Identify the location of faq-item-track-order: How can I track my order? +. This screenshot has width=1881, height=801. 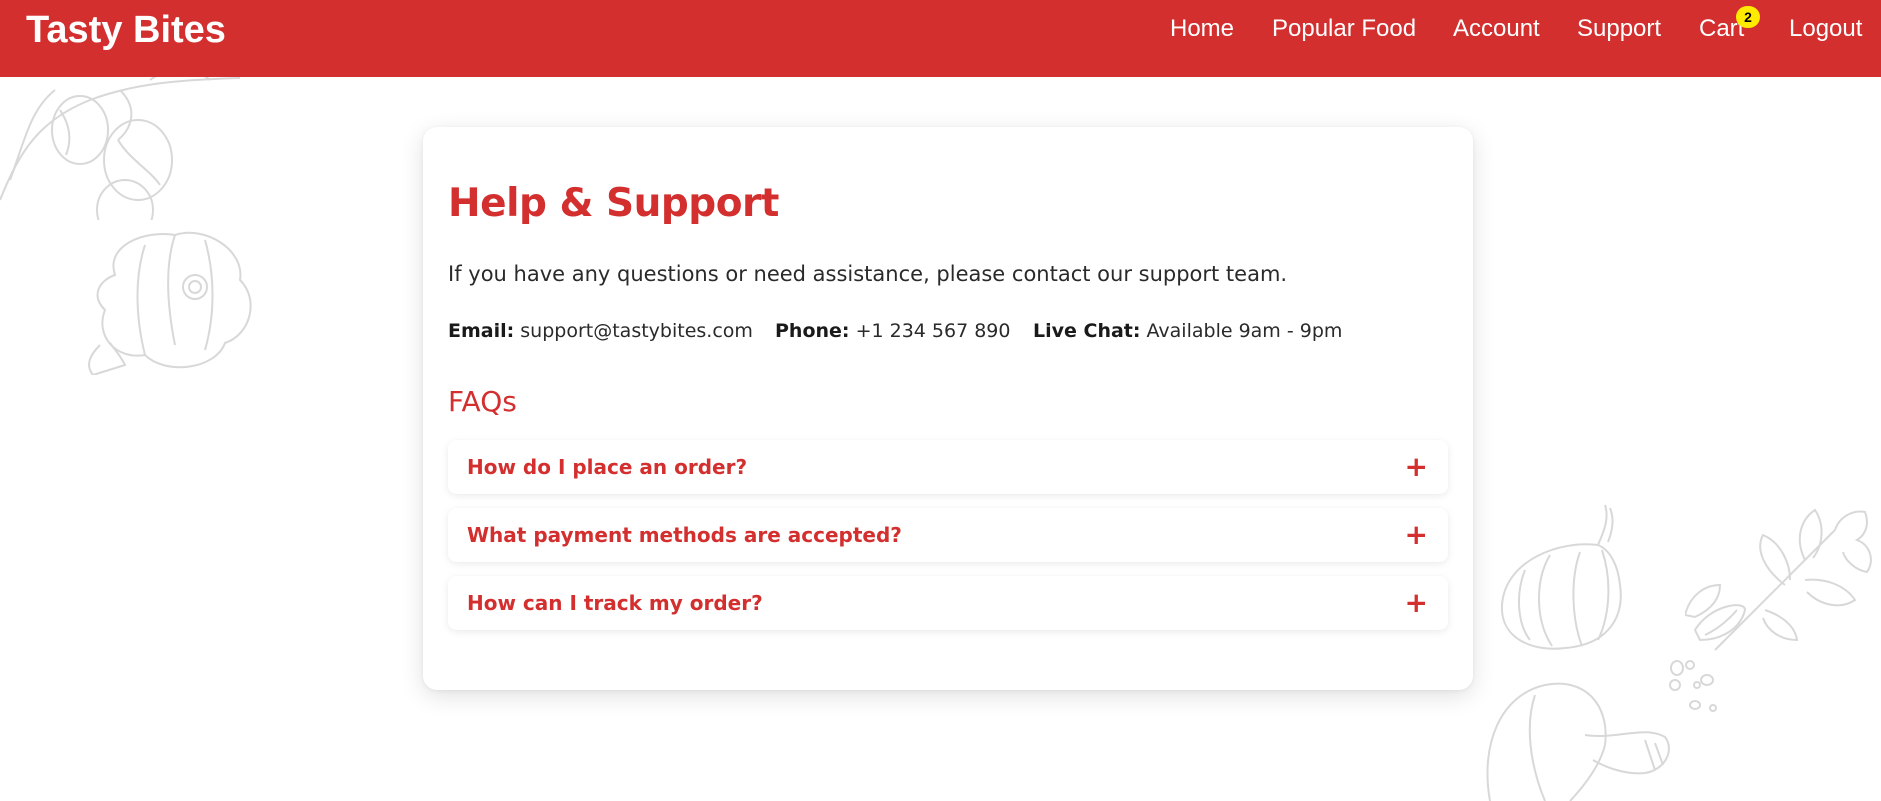
(948, 603).